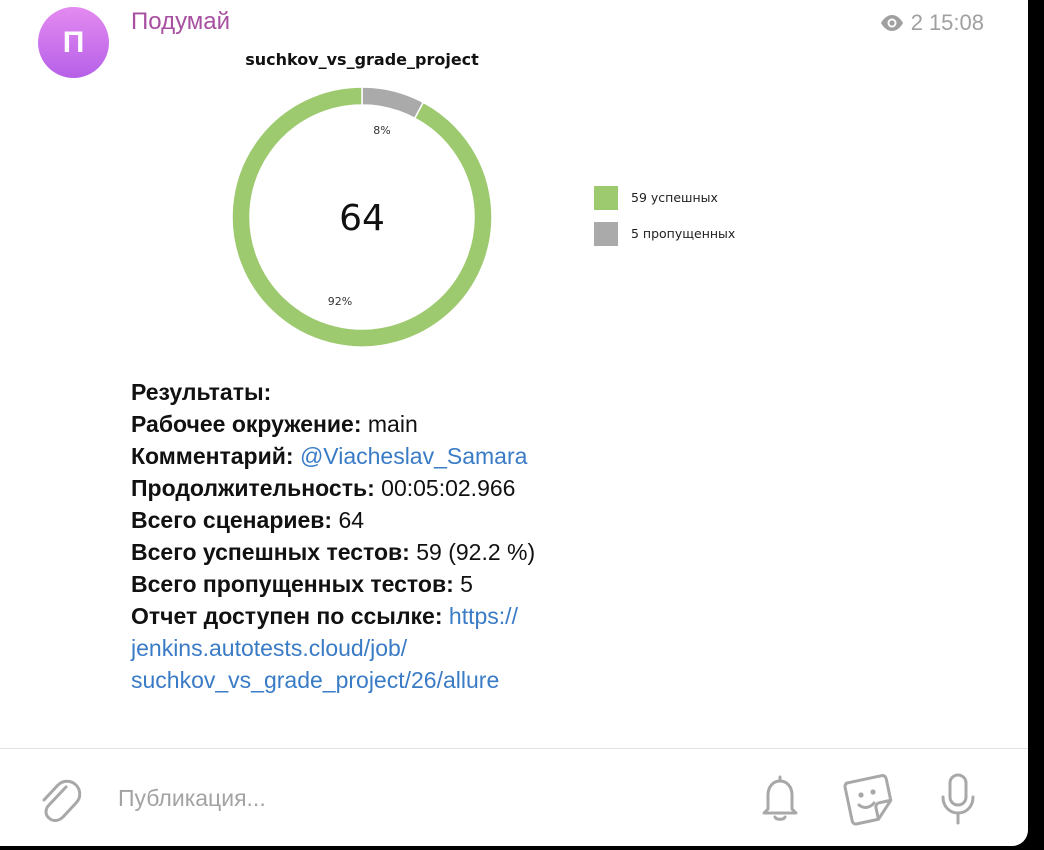  Describe the element at coordinates (232, 520) in the screenshot. I see `scenarios-label: Всего сценариев:` at that location.